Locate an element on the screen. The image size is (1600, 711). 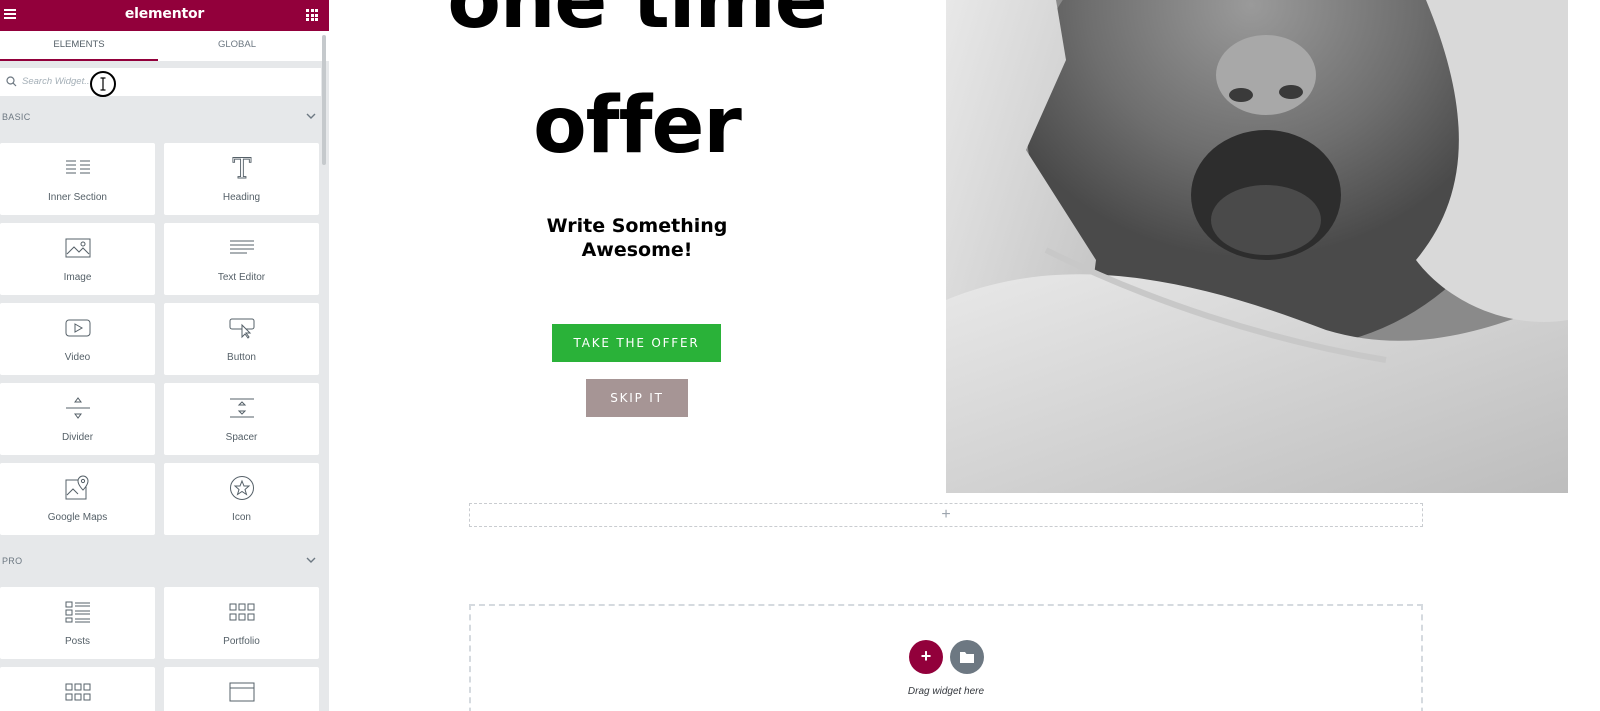
elementor-logo: elementor is located at coordinates (164, 14).